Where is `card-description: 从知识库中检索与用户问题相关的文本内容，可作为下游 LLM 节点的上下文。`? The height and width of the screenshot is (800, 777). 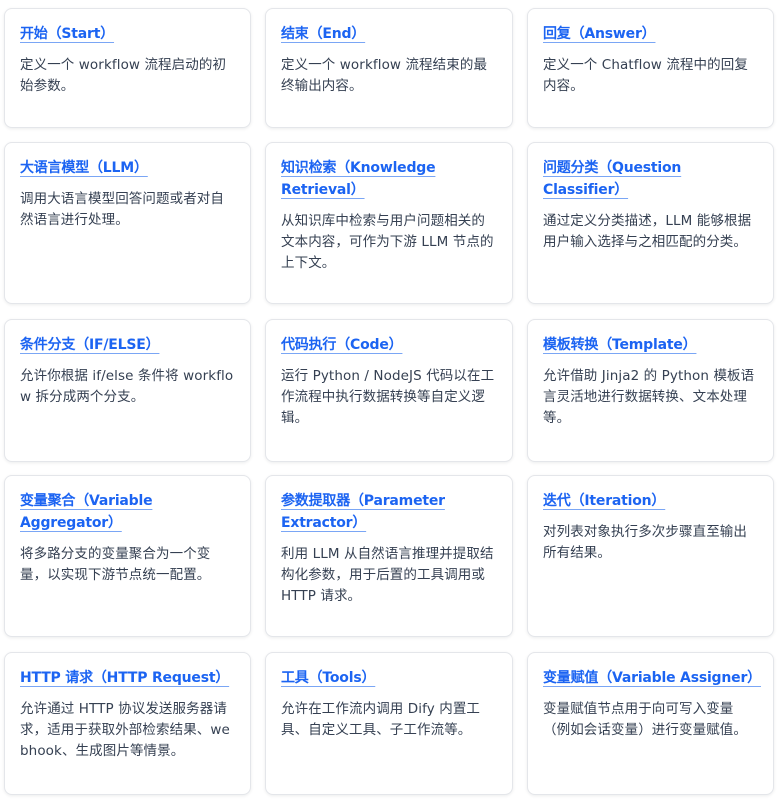 card-description: 从知识库中检索与用户问题相关的文本内容，可作为下游 LLM 节点的上下文。 is located at coordinates (387, 242).